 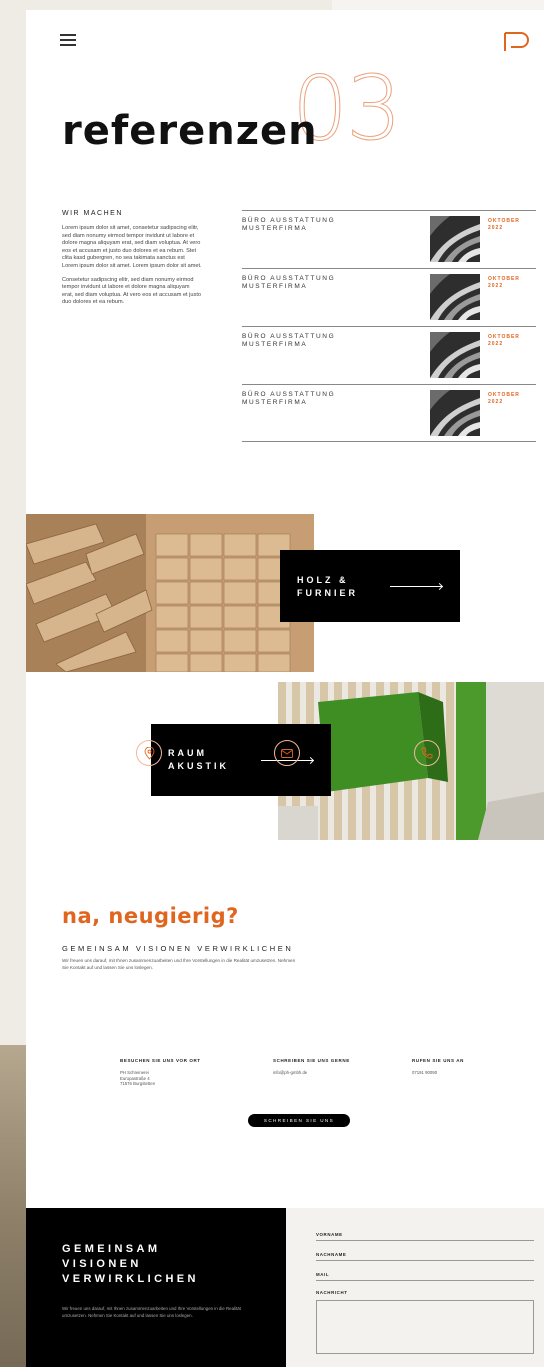 I want to click on raum-akustik-label: RAUM AKUSTIK, so click(x=198, y=759).